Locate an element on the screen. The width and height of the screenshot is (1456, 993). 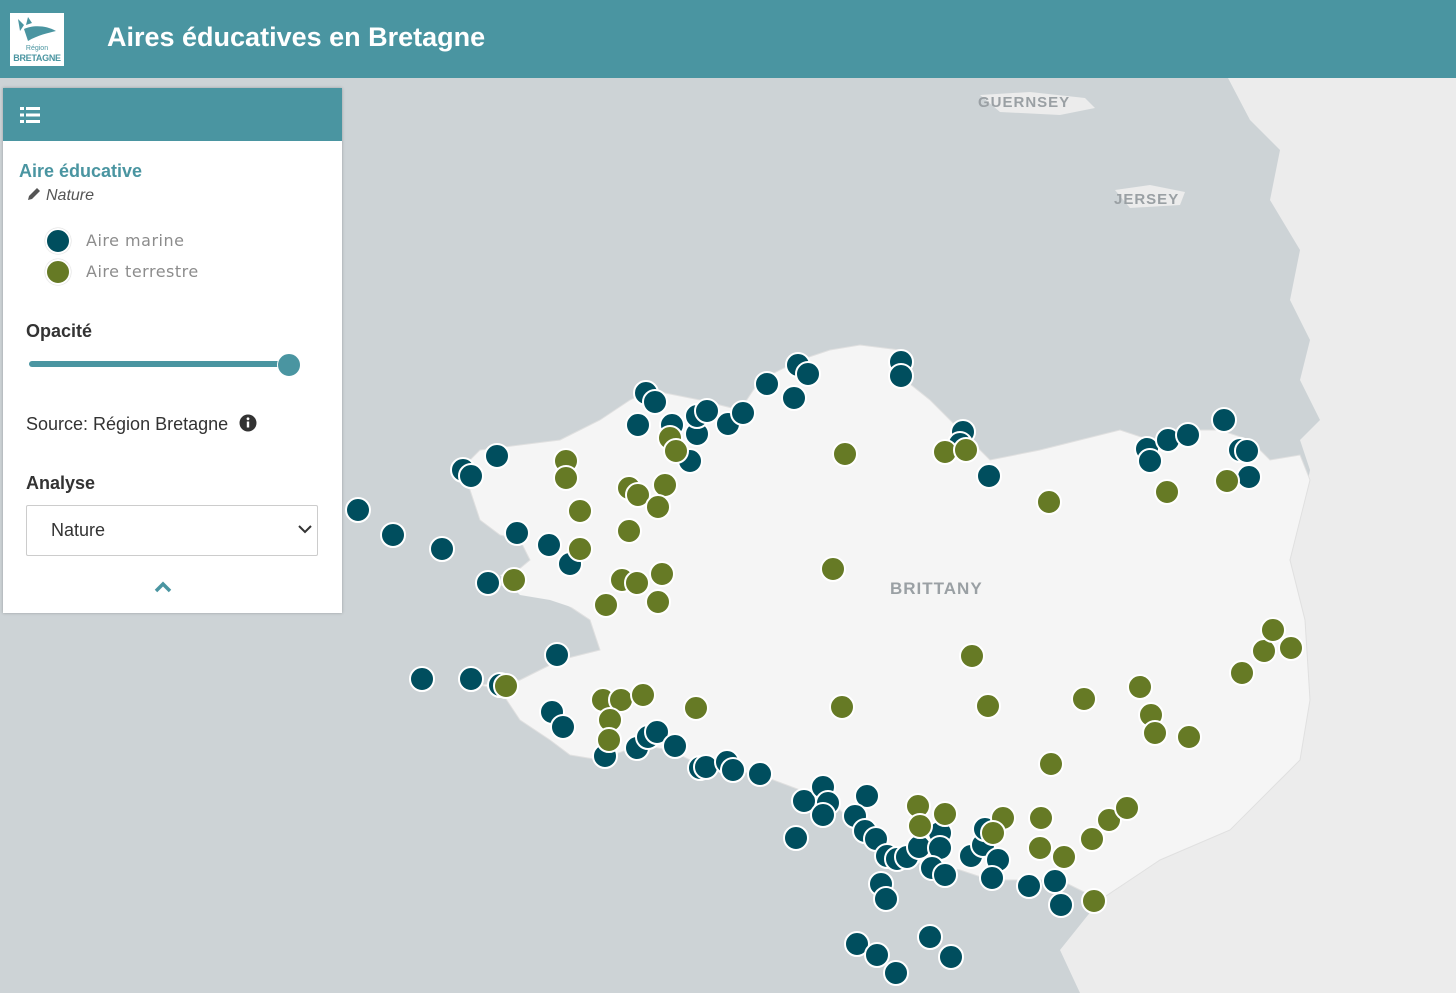
layer-title: Aire éducative is located at coordinates (81, 171).